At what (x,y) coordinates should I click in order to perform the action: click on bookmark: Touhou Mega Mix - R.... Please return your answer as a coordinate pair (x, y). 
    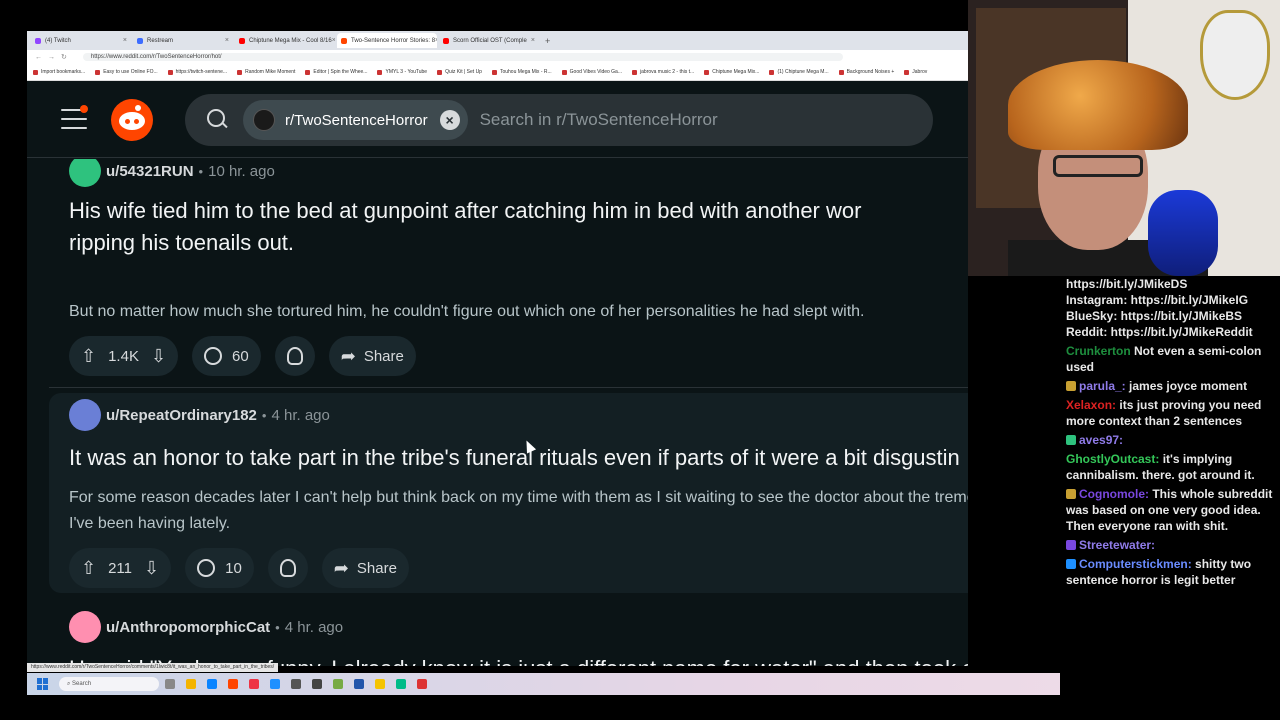
    Looking at the image, I should click on (522, 72).